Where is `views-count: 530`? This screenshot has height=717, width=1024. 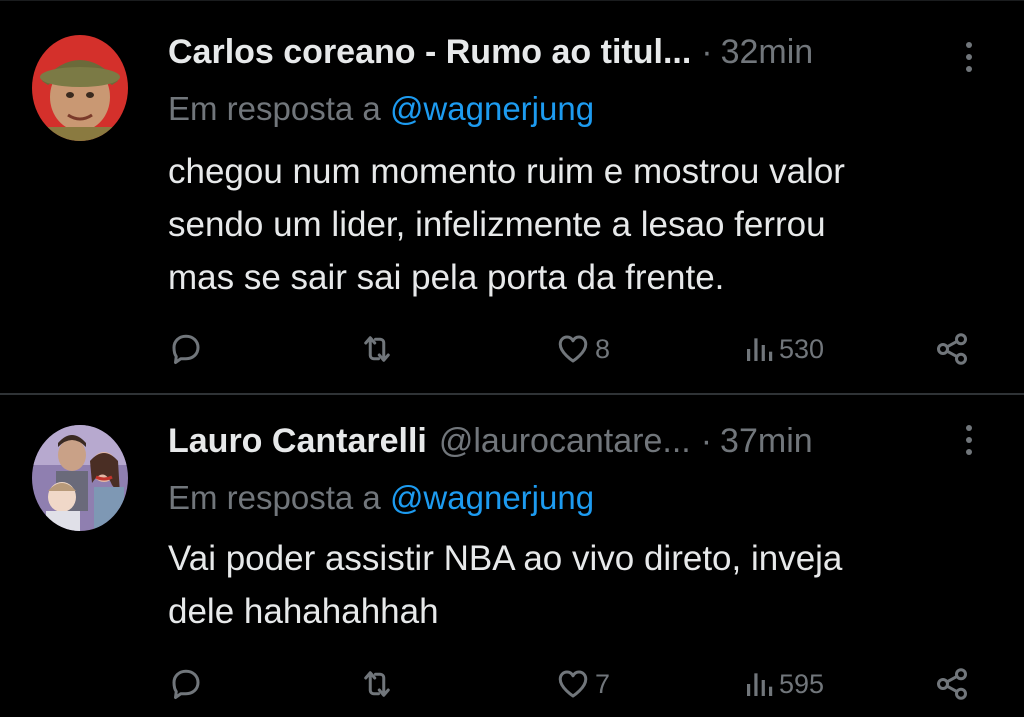
views-count: 530 is located at coordinates (802, 348).